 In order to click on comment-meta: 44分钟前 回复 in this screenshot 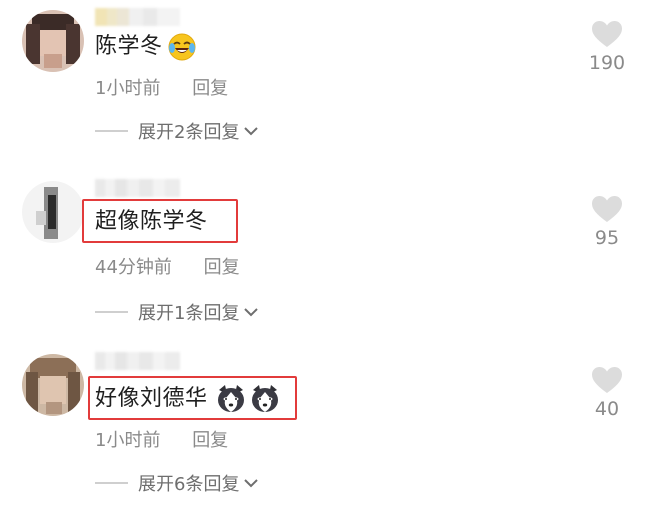, I will do `click(167, 266)`.